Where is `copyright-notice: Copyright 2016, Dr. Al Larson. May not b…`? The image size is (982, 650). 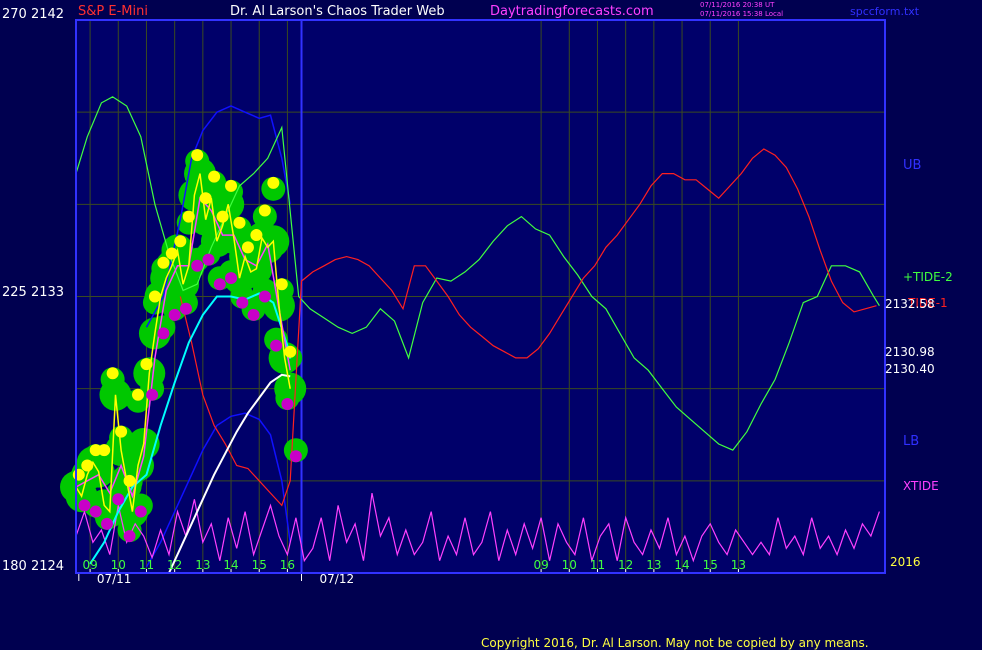 copyright-notice: Copyright 2016, Dr. Al Larson. May not b… is located at coordinates (675, 643).